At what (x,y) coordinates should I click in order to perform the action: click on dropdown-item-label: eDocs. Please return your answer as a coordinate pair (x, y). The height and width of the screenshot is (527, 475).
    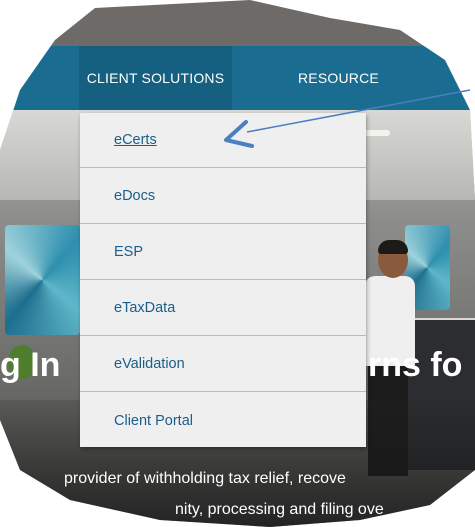
    Looking at the image, I should click on (135, 196).